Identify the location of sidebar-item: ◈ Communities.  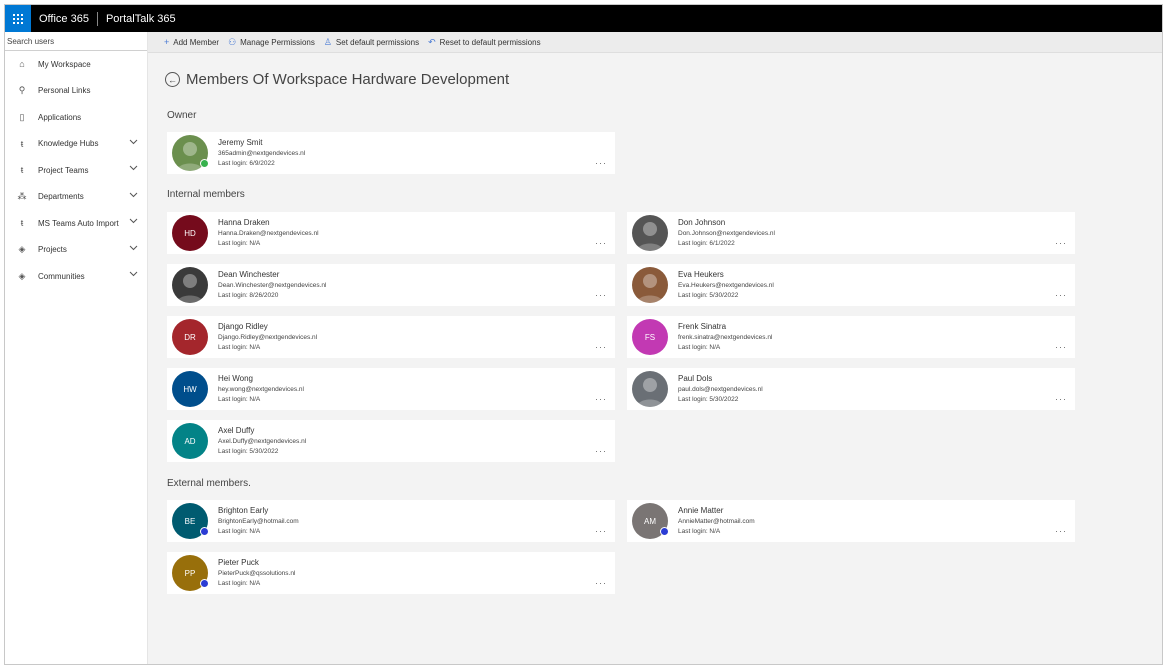
(76, 276).